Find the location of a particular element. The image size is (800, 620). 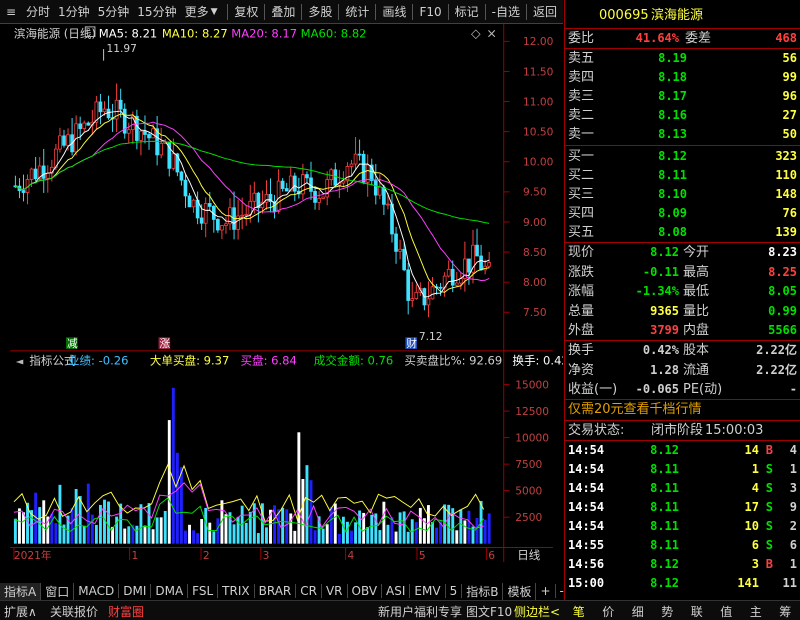

quote-tab: 联 is located at coordinates (697, 611).